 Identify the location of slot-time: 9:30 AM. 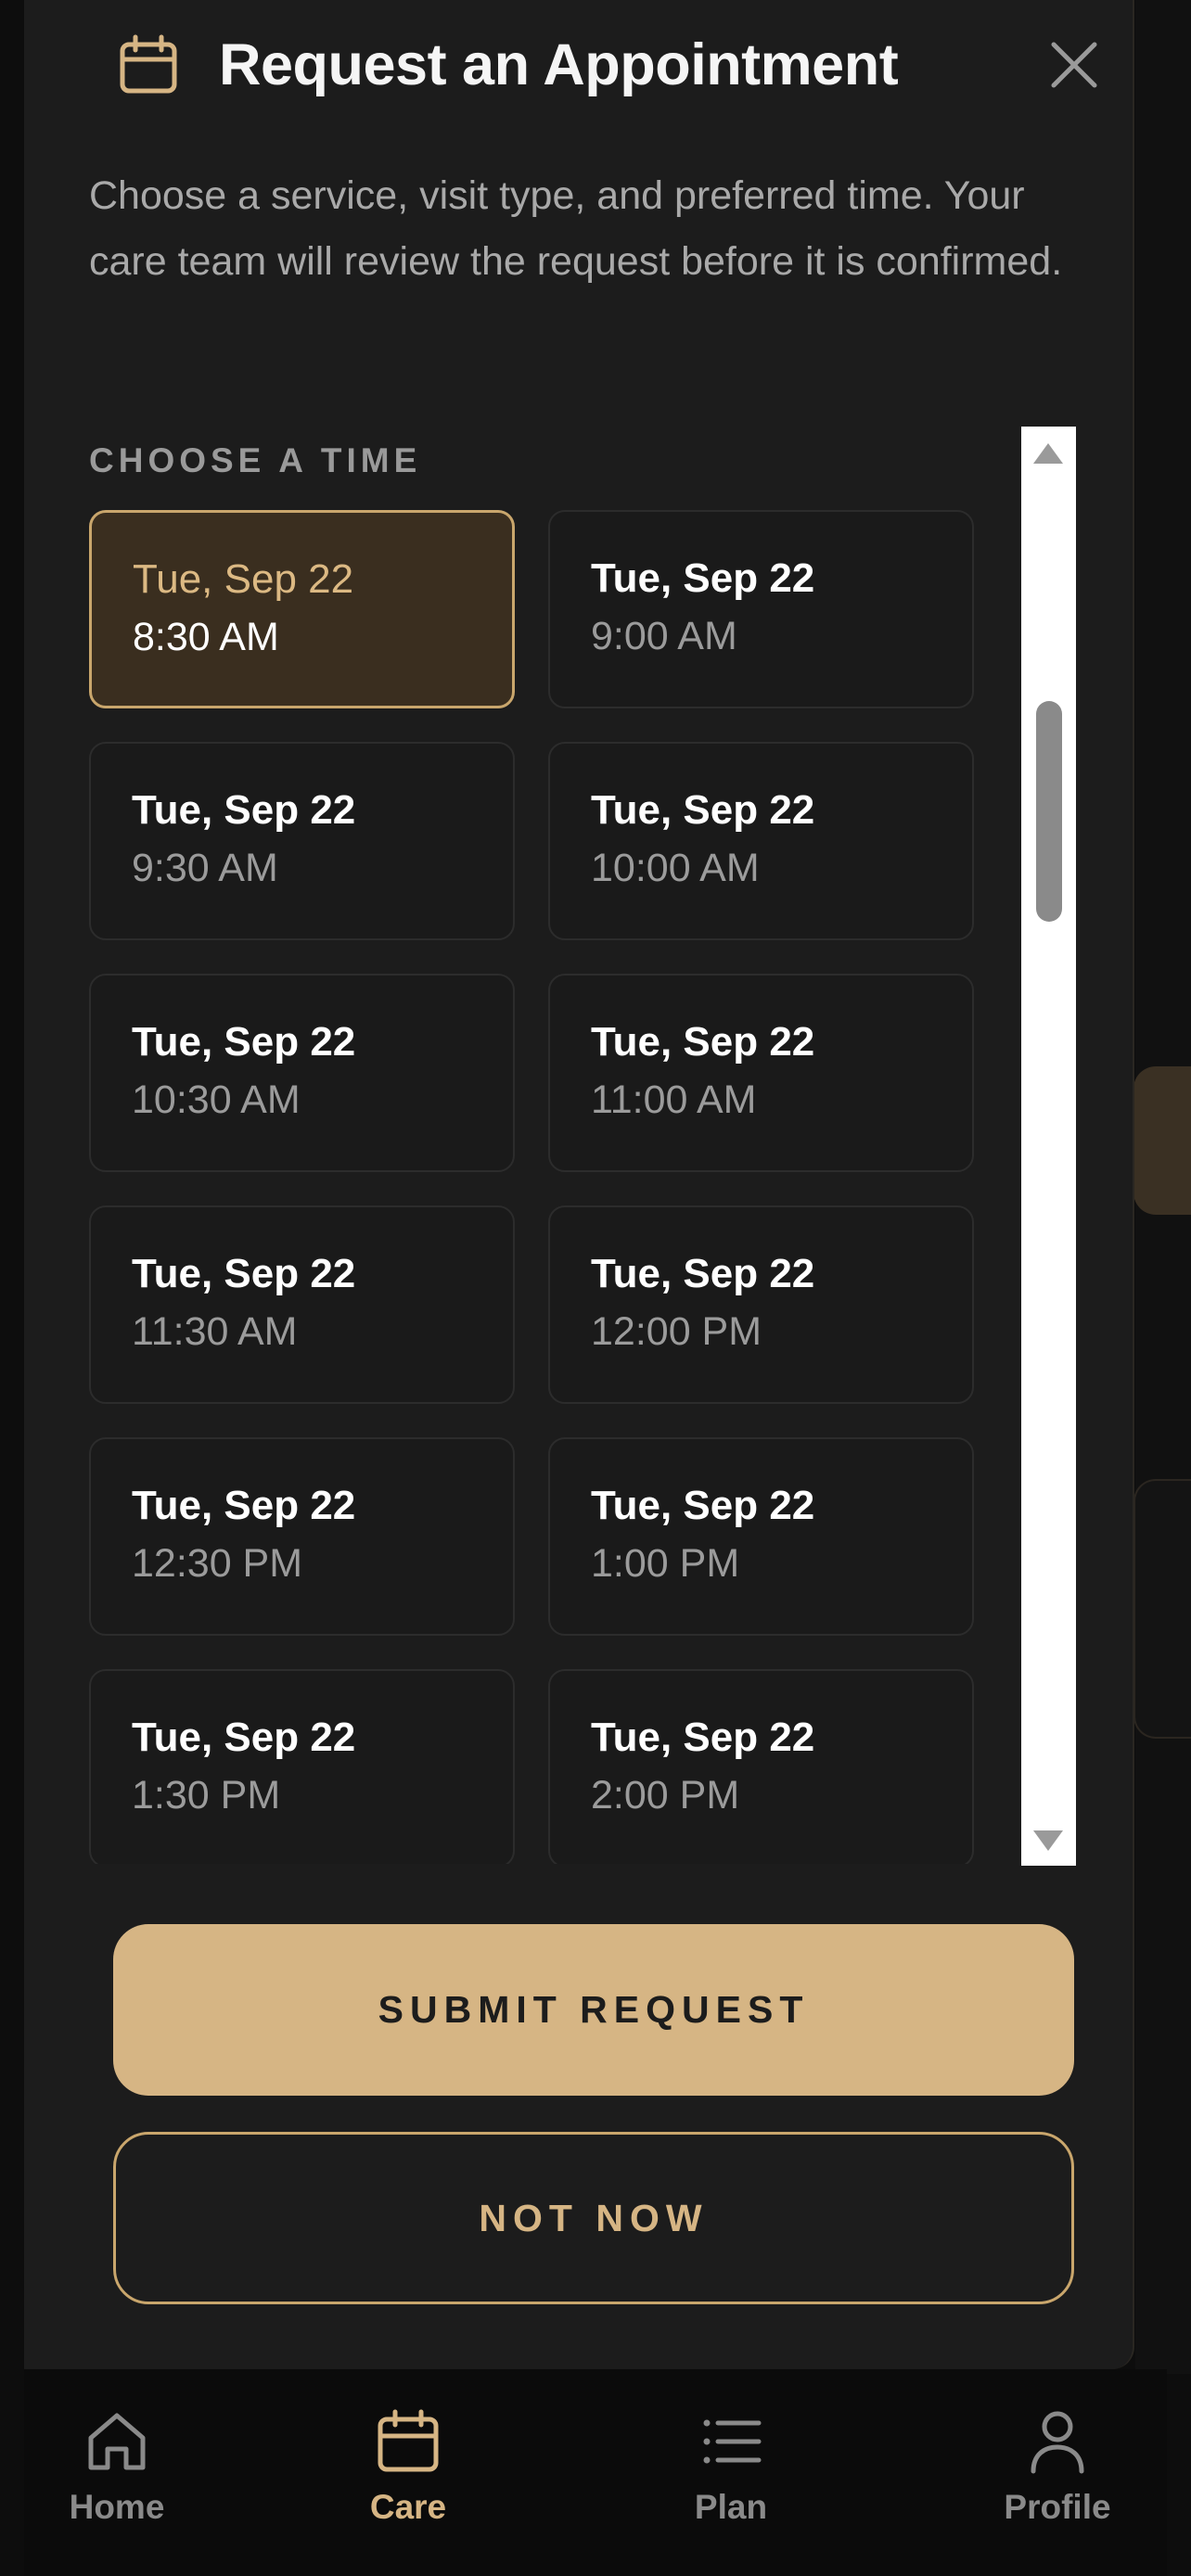
(205, 868).